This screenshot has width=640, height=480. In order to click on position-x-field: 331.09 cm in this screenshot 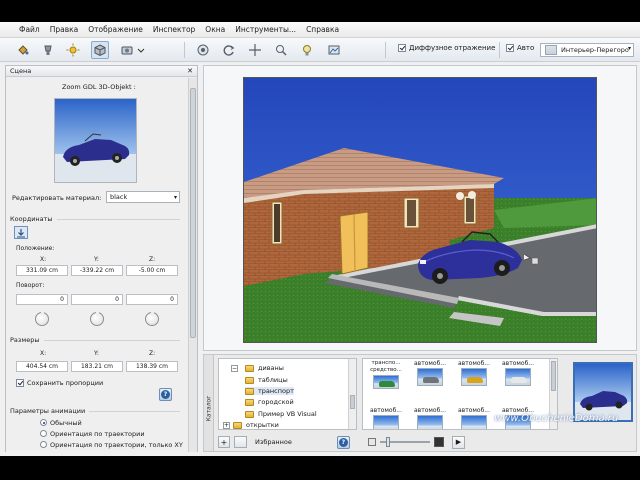, I will do `click(42, 270)`.